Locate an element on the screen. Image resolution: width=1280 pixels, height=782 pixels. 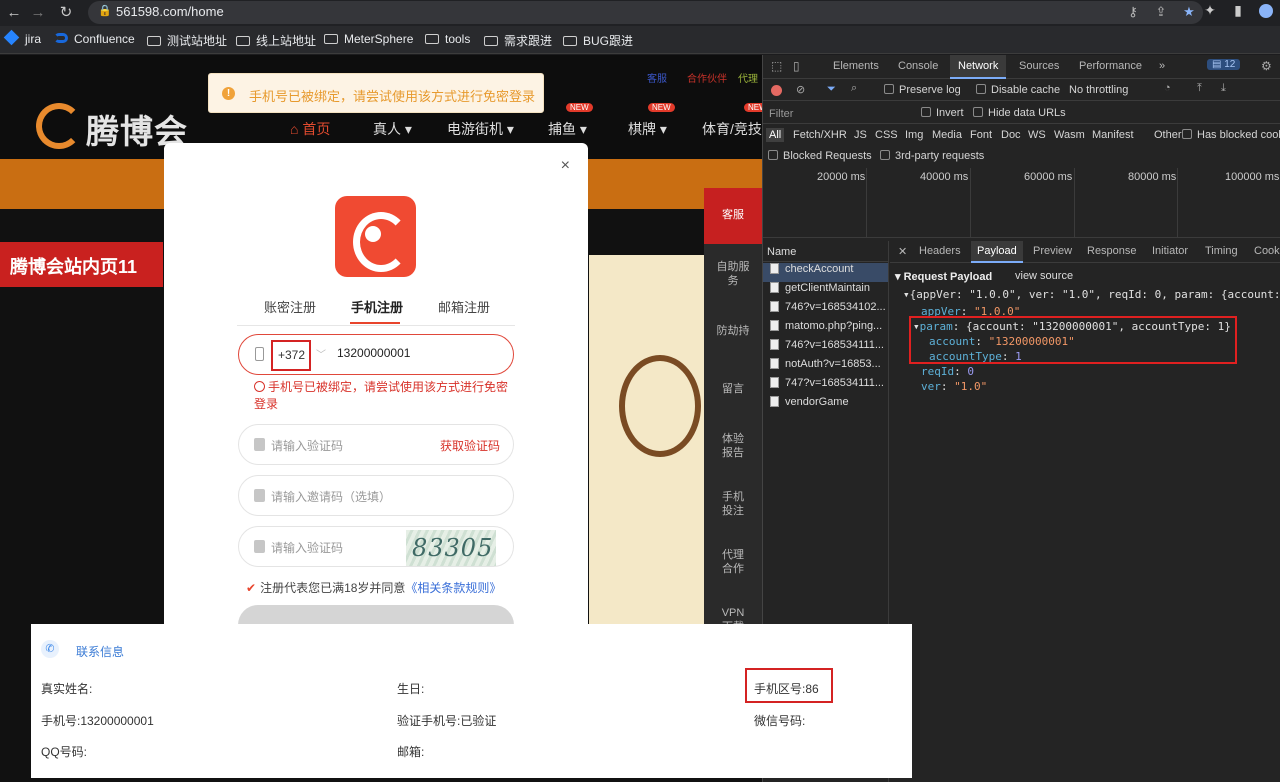
record-icon is located at coordinates (776, 90).